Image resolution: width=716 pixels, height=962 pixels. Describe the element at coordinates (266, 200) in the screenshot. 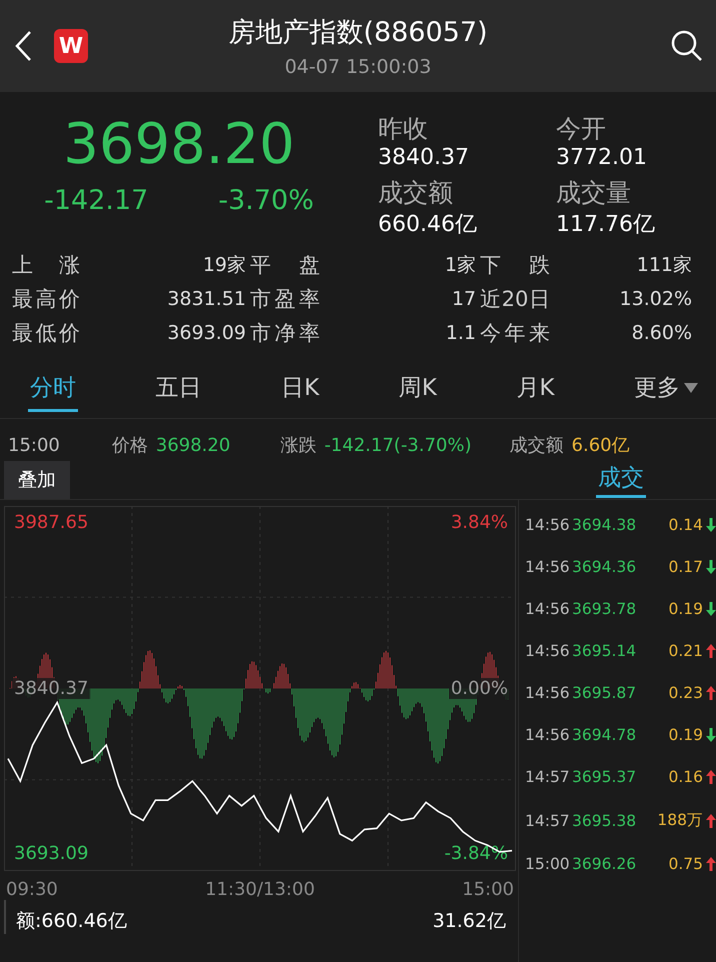

I see `percent-change: -3.70%` at that location.